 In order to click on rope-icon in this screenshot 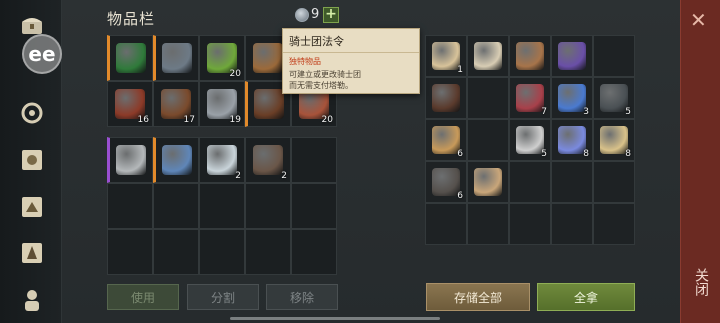, I will do `click(530, 56)`.